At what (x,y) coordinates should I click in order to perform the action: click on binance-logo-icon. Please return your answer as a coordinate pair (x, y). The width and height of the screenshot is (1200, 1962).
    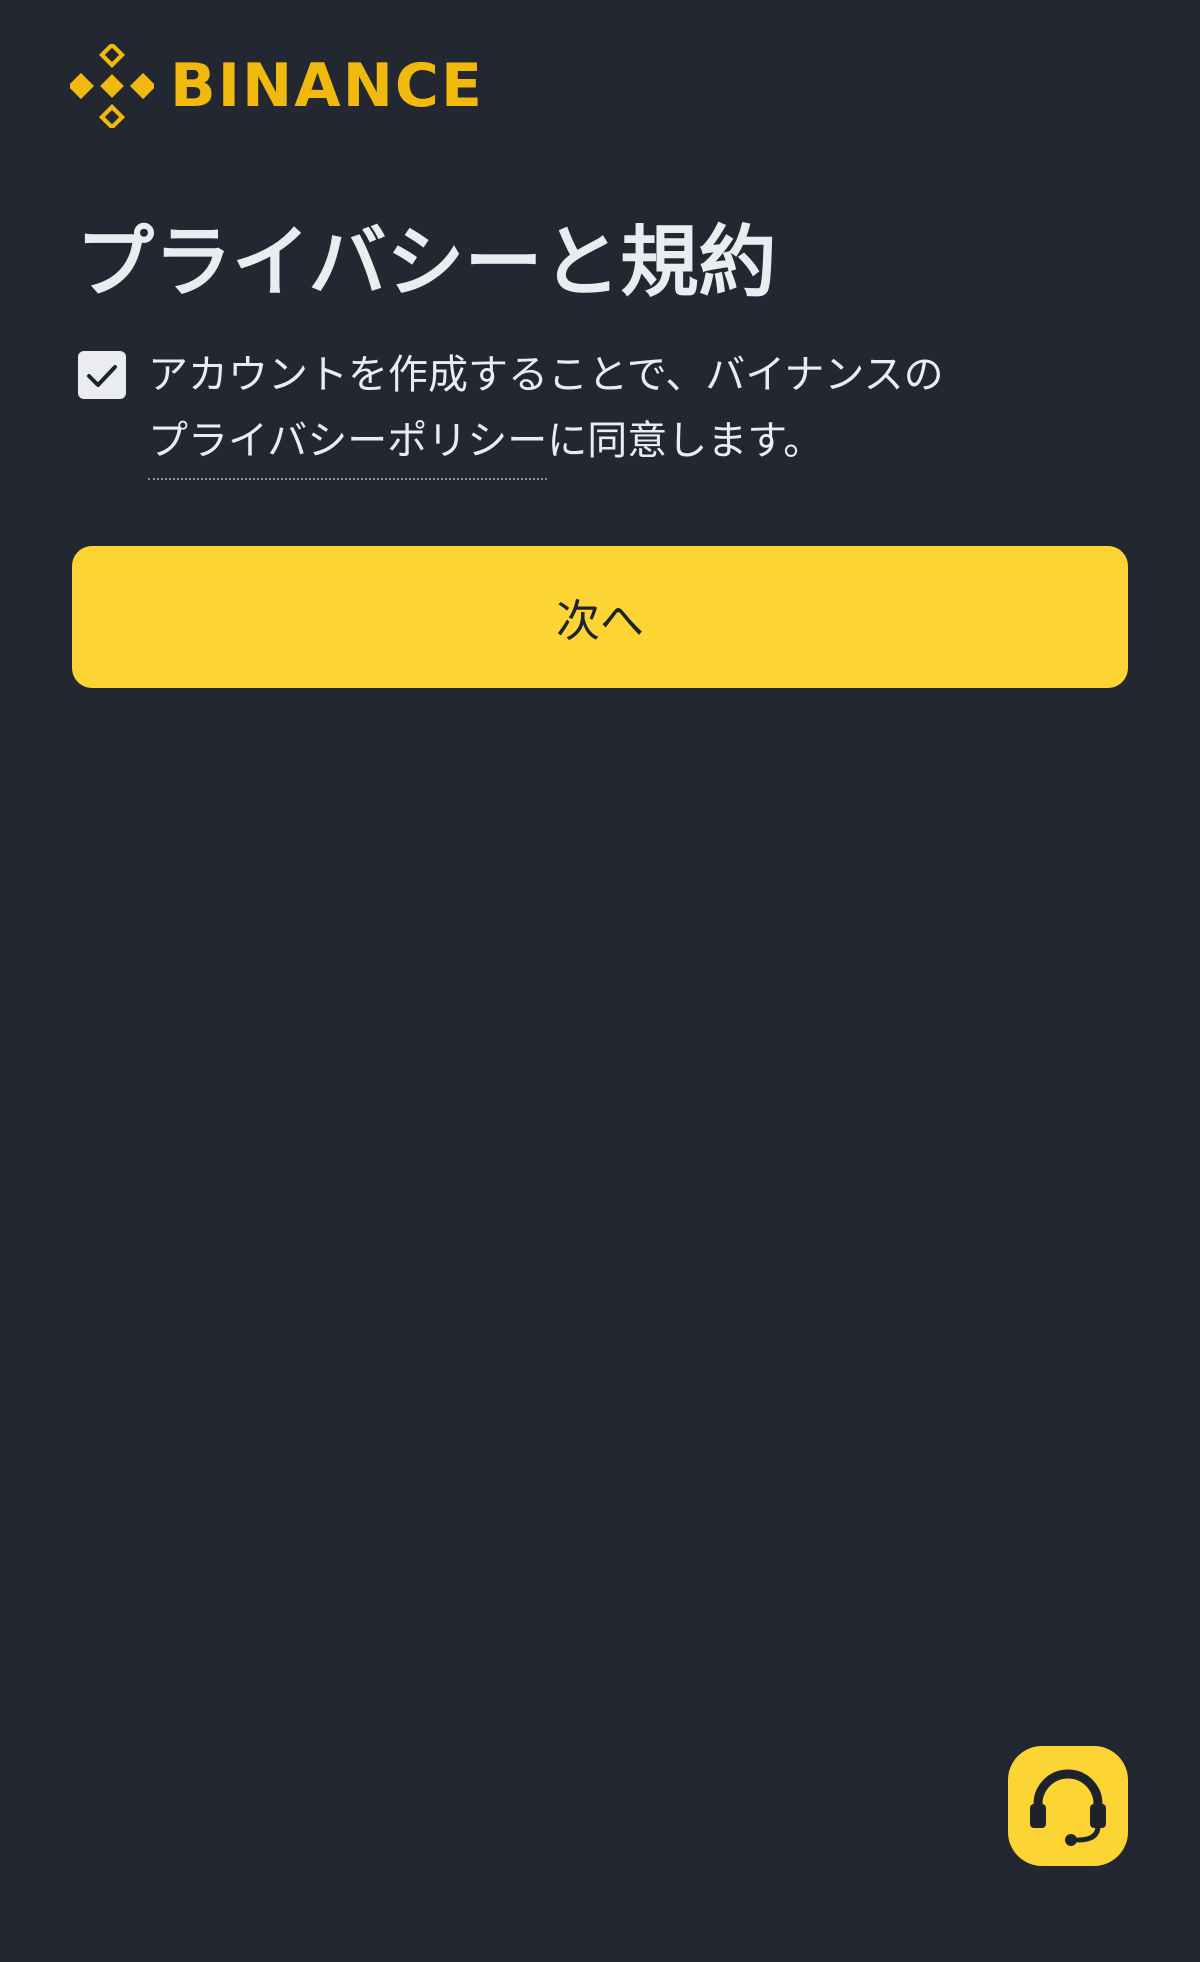
    Looking at the image, I should click on (112, 86).